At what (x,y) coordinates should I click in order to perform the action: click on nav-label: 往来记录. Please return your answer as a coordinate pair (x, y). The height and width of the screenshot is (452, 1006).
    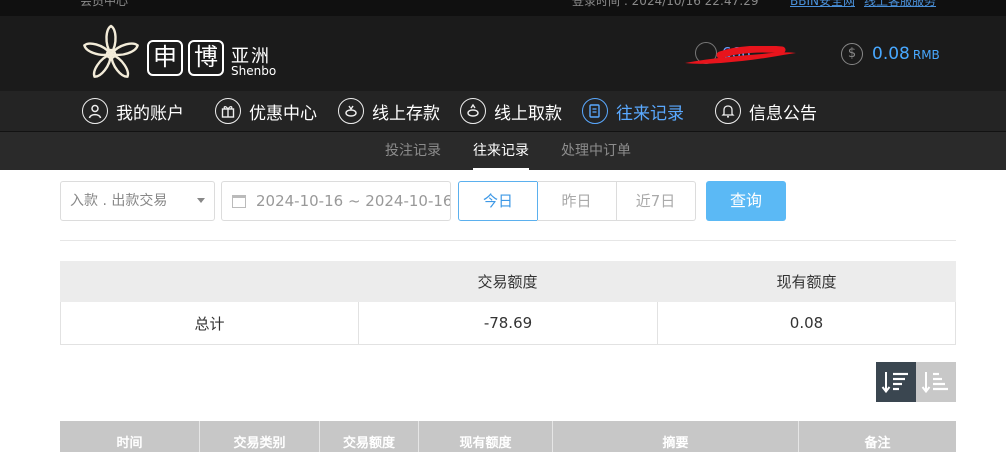
    Looking at the image, I should click on (650, 113).